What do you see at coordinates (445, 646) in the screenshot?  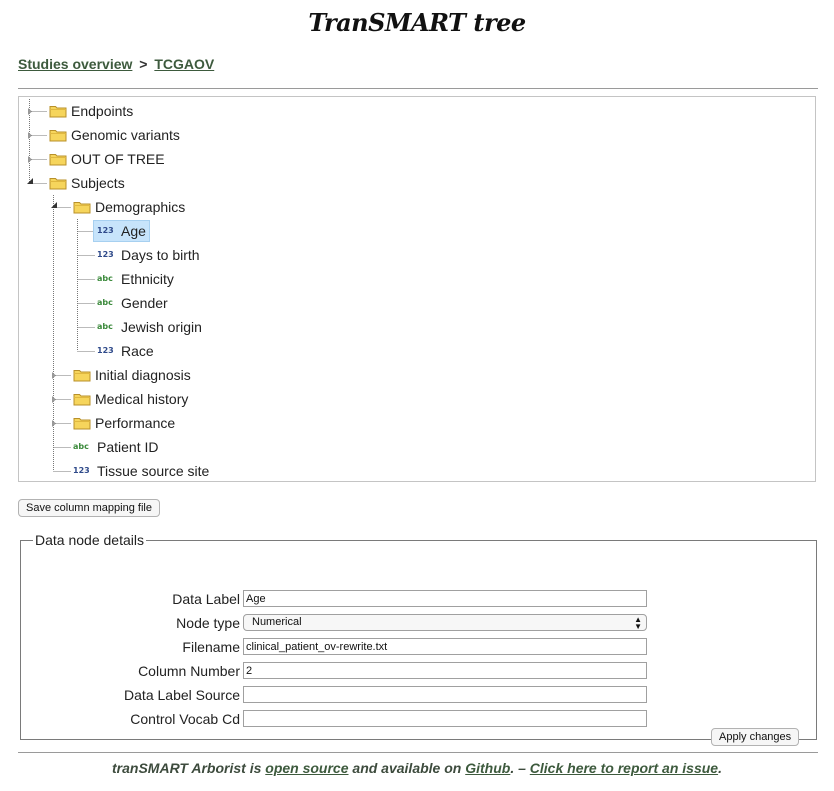 I see `filename-input` at bounding box center [445, 646].